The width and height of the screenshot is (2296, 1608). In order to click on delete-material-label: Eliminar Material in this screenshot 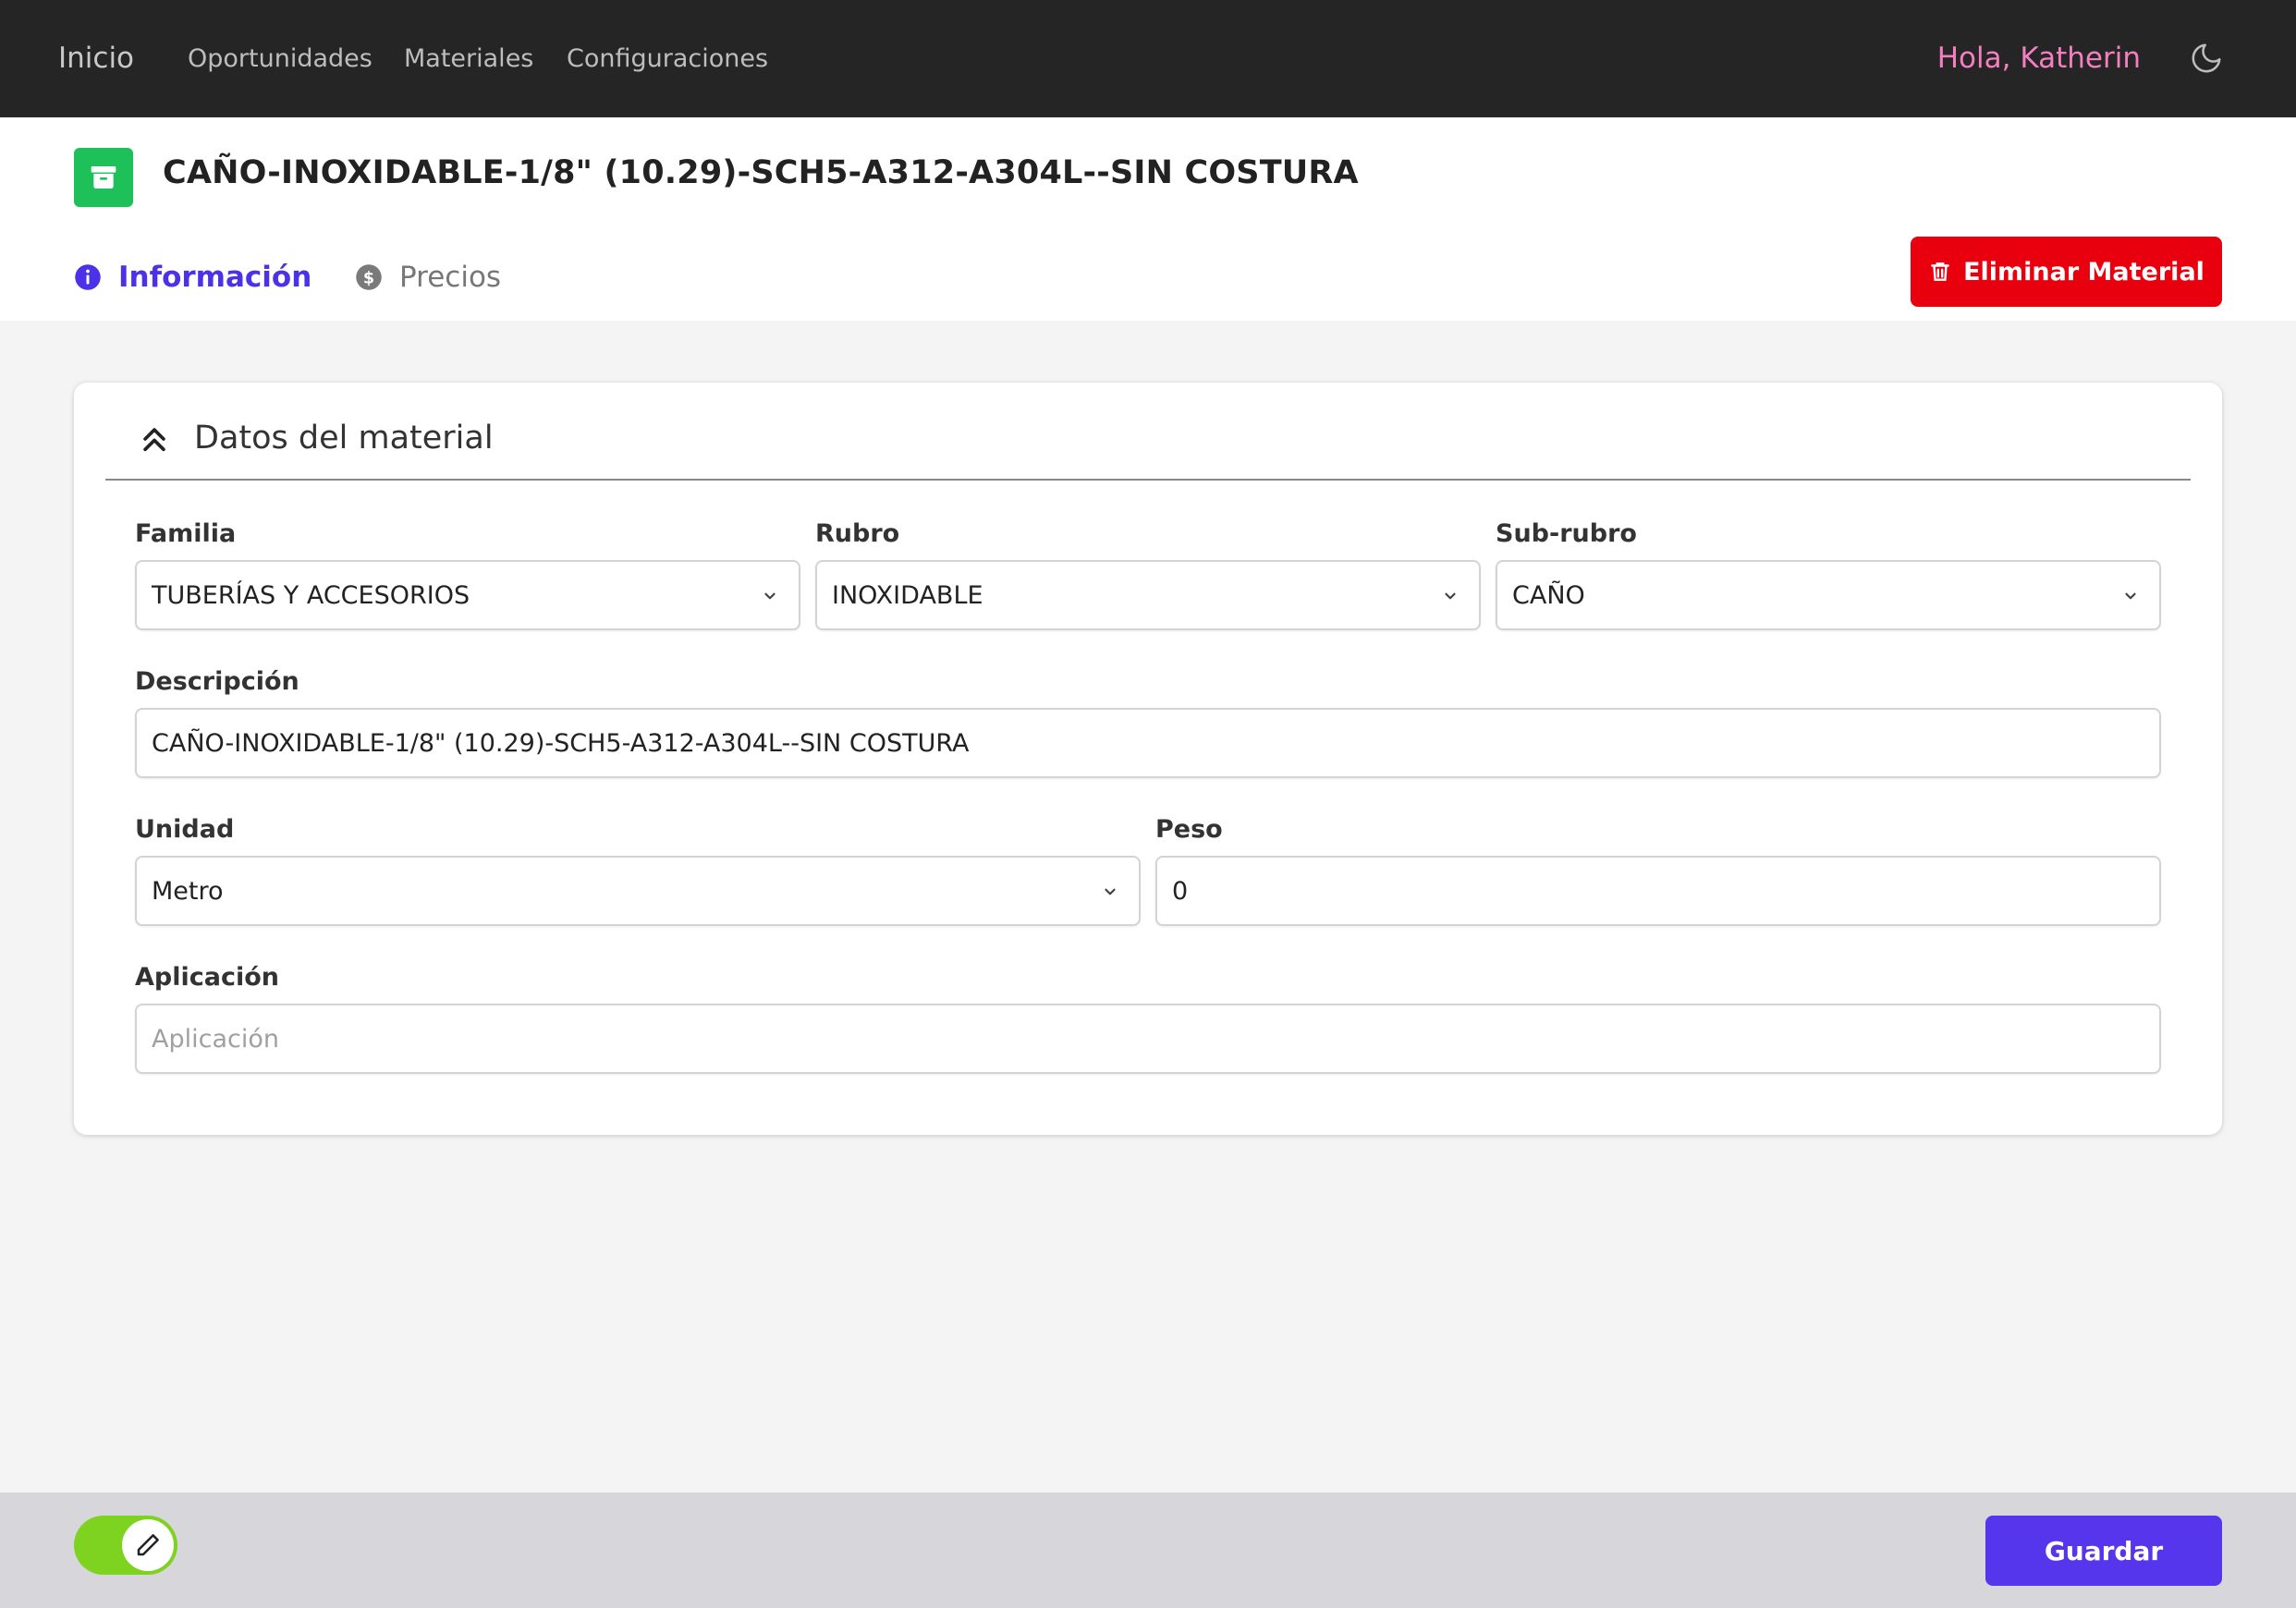, I will do `click(2083, 271)`.